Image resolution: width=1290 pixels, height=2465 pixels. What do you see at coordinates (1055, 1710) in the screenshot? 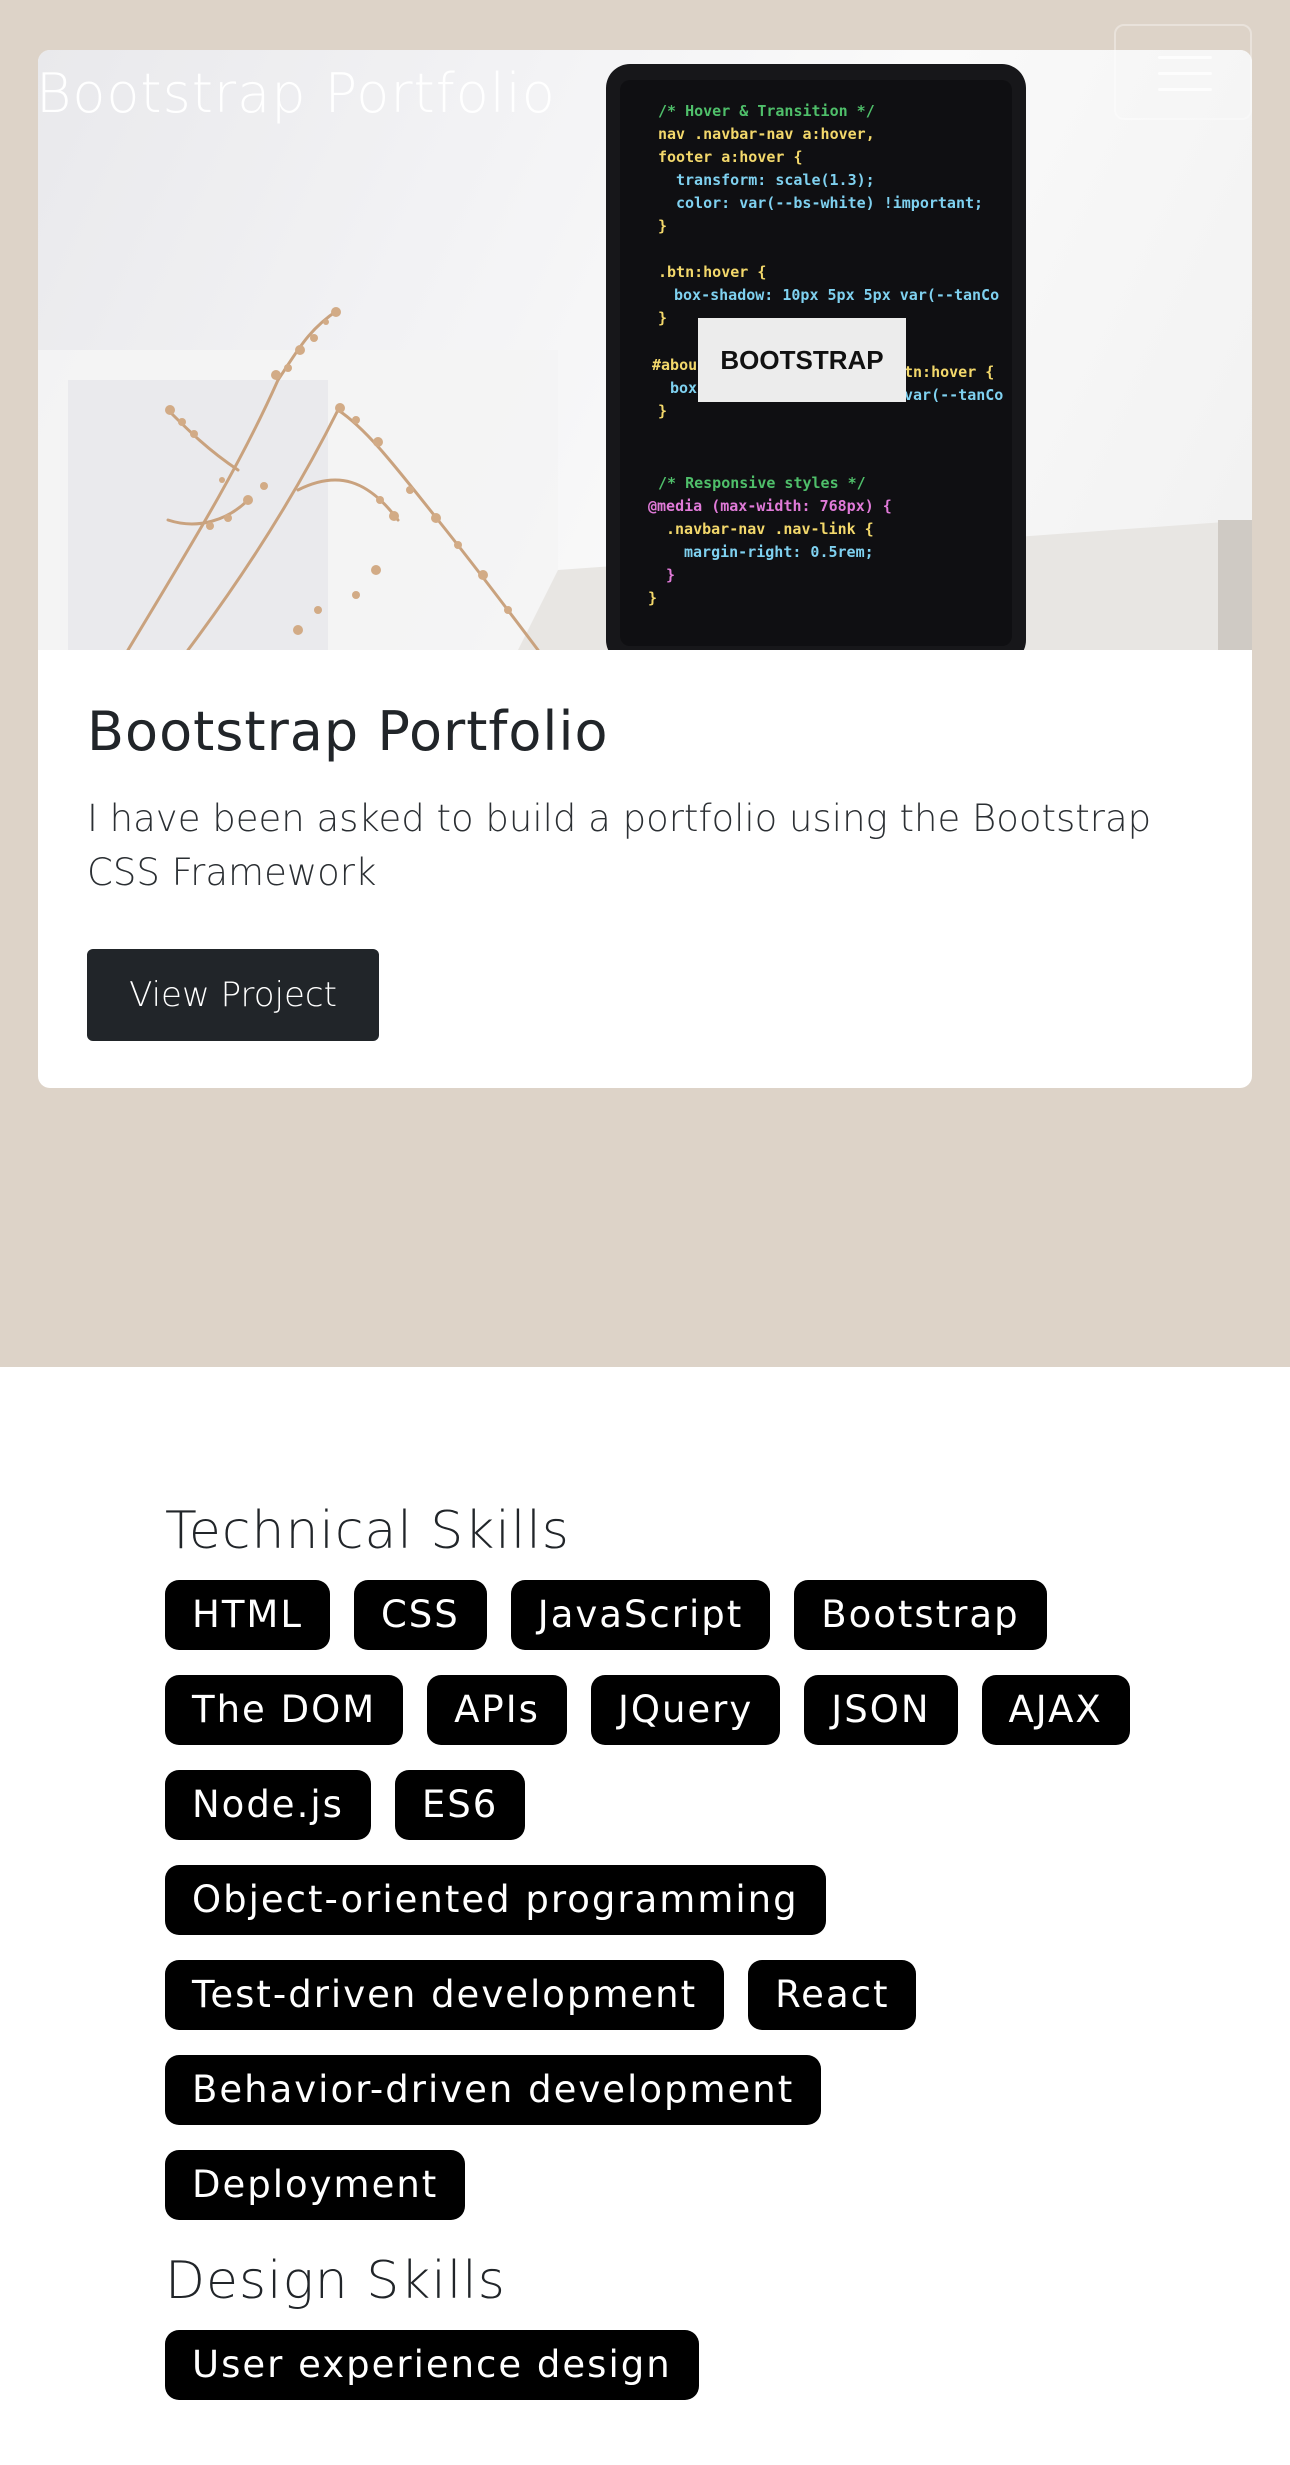
I see `skill-badge: AJAX` at bounding box center [1055, 1710].